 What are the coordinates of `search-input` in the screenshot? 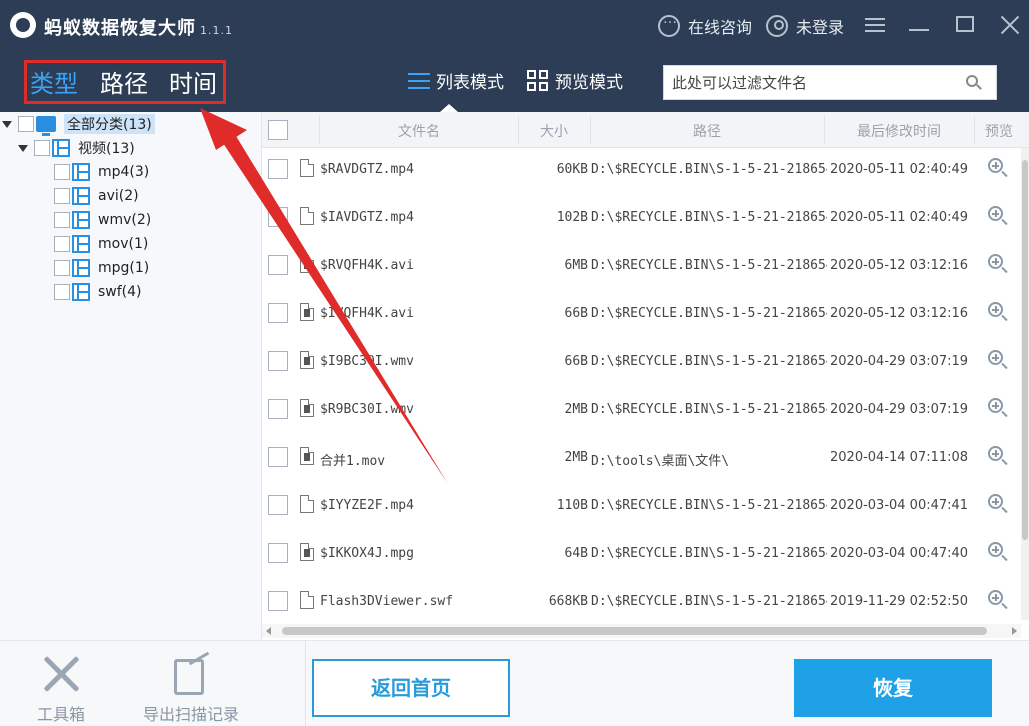 It's located at (812, 83).